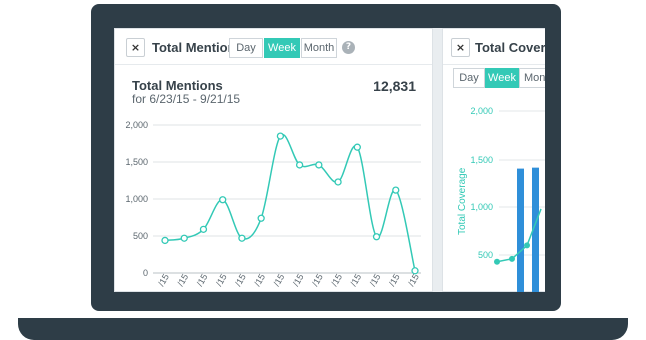 The width and height of the screenshot is (646, 340). Describe the element at coordinates (501, 199) in the screenshot. I see `coverage-bar-chart: 2,000 1,500 1,000 500 Total Coverage` at that location.